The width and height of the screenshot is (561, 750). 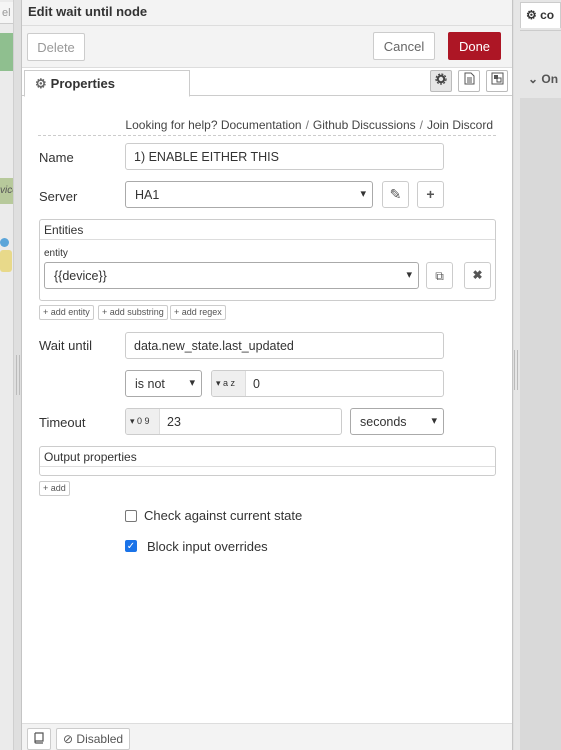 I want to click on entity-select: {{device}} ▾, so click(x=231, y=275).